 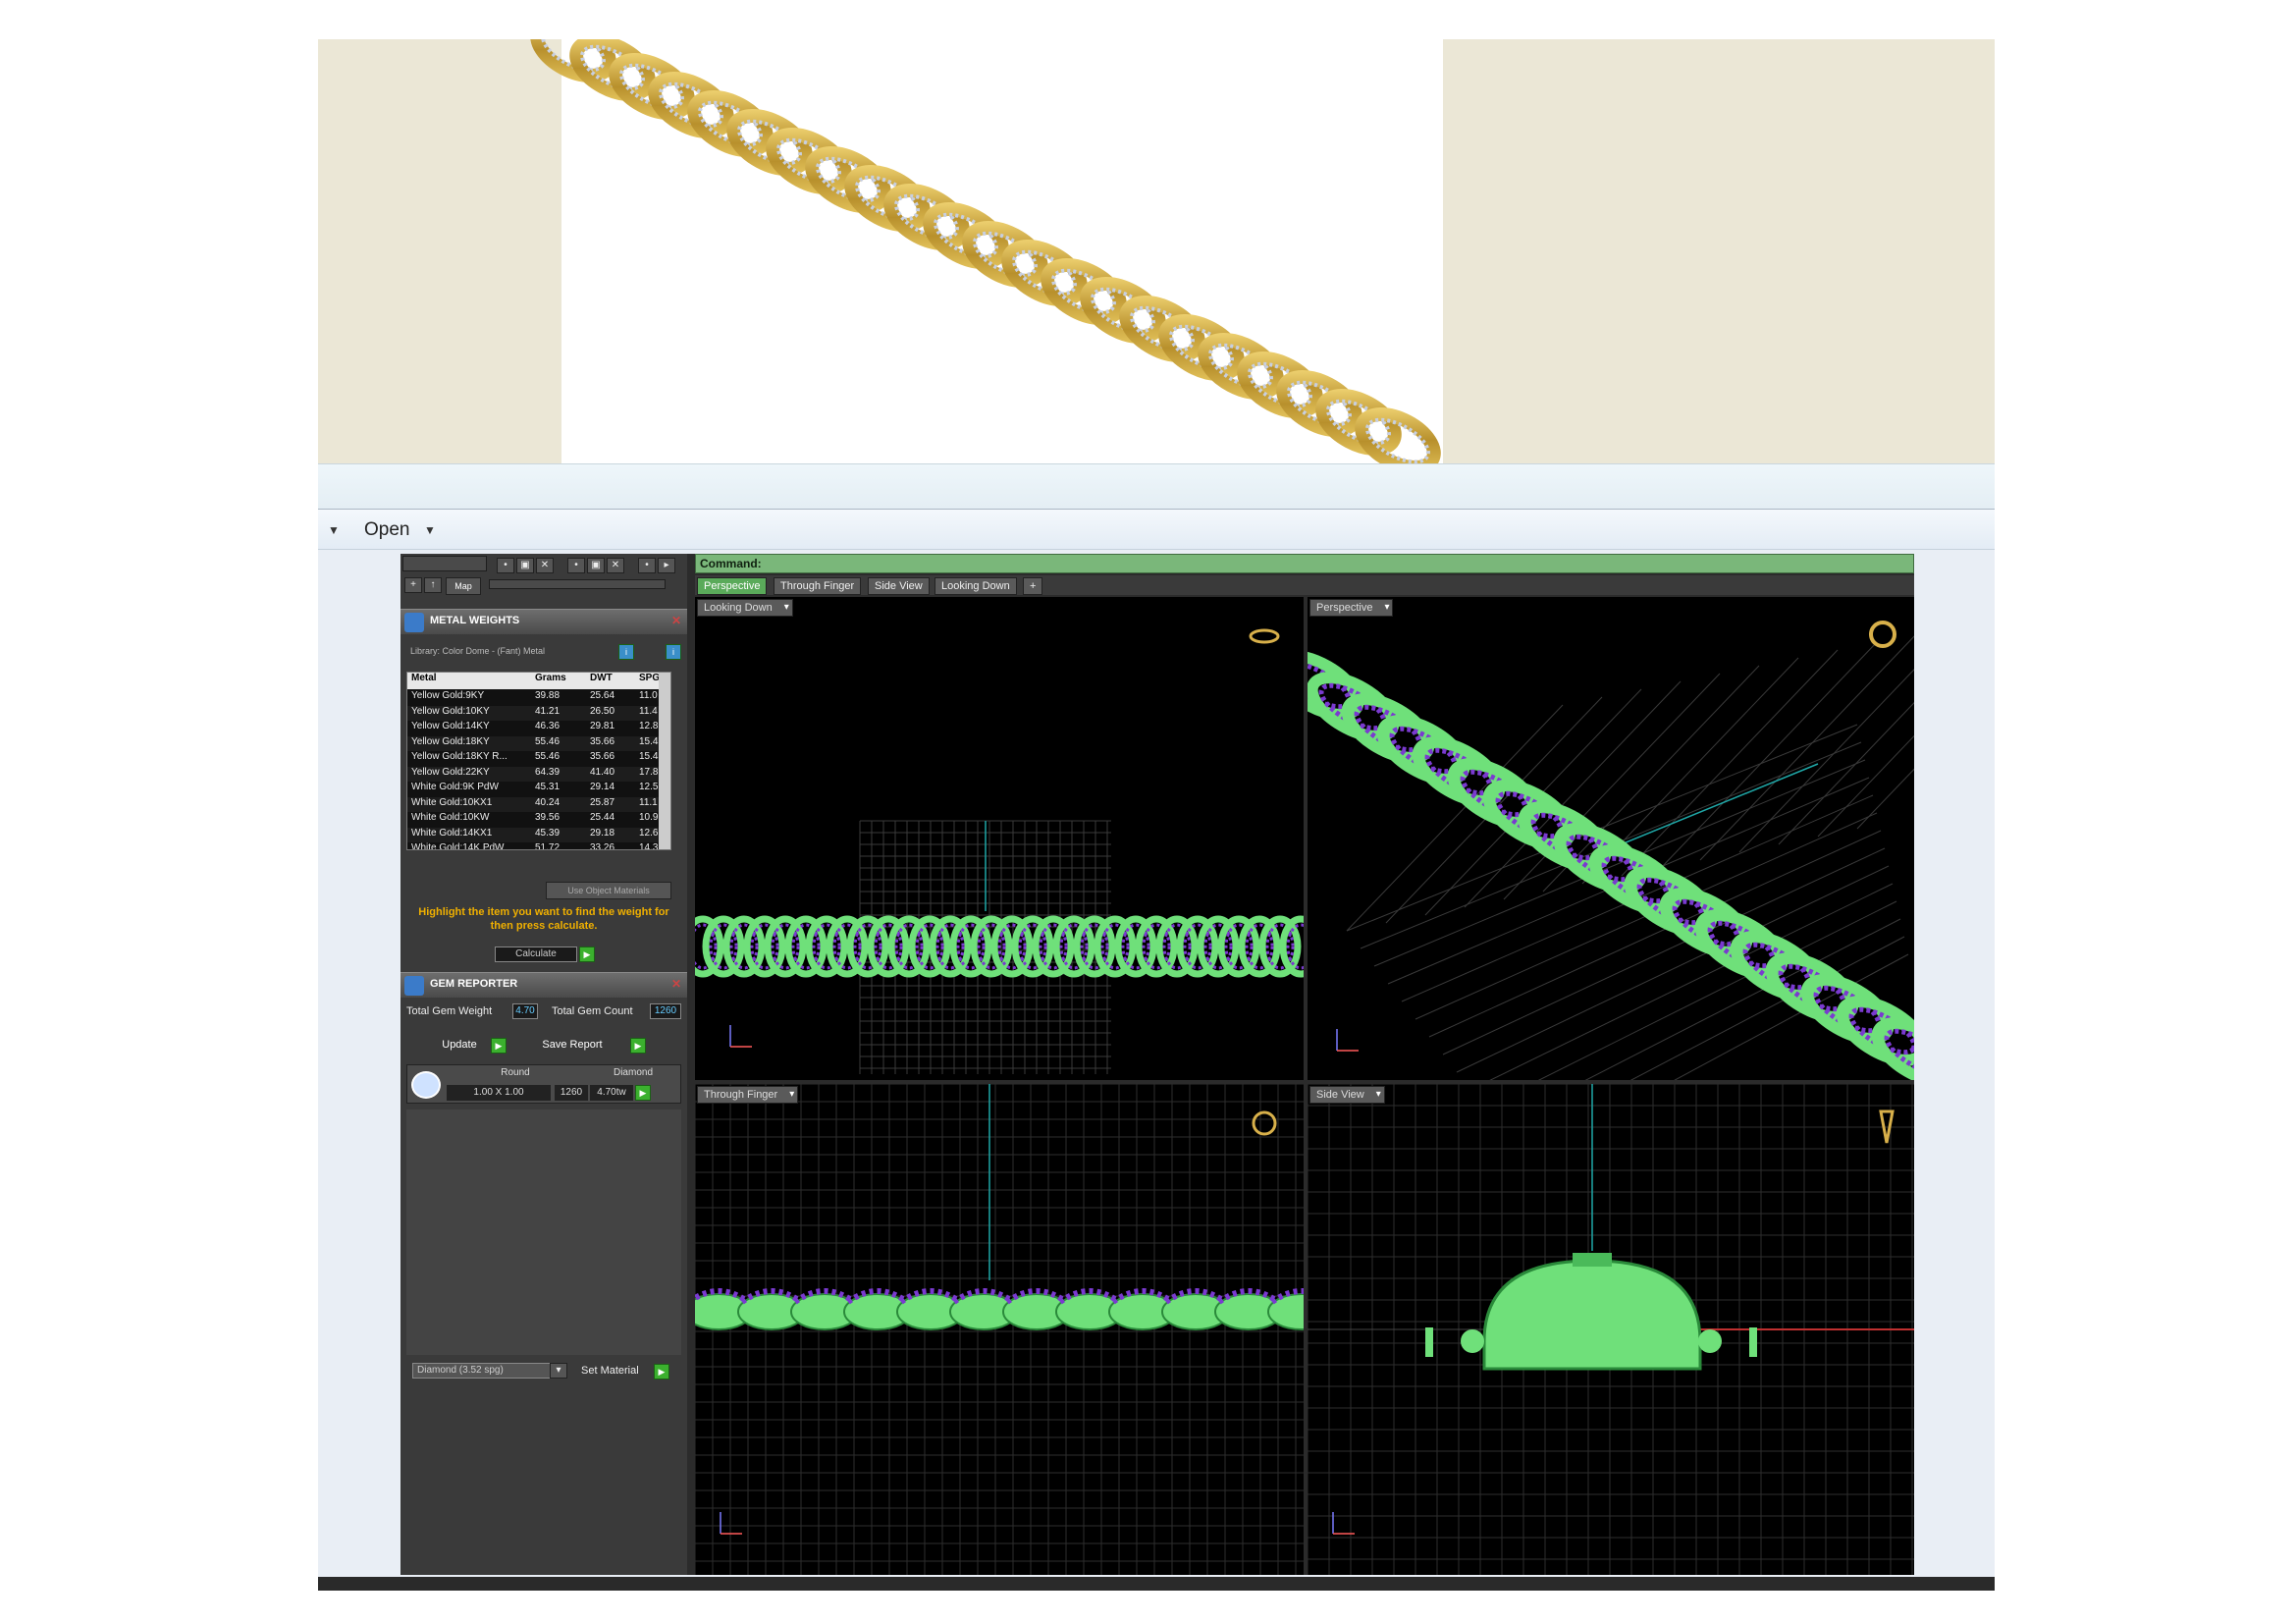 What do you see at coordinates (1156, 486) in the screenshot?
I see `render-reflection` at bounding box center [1156, 486].